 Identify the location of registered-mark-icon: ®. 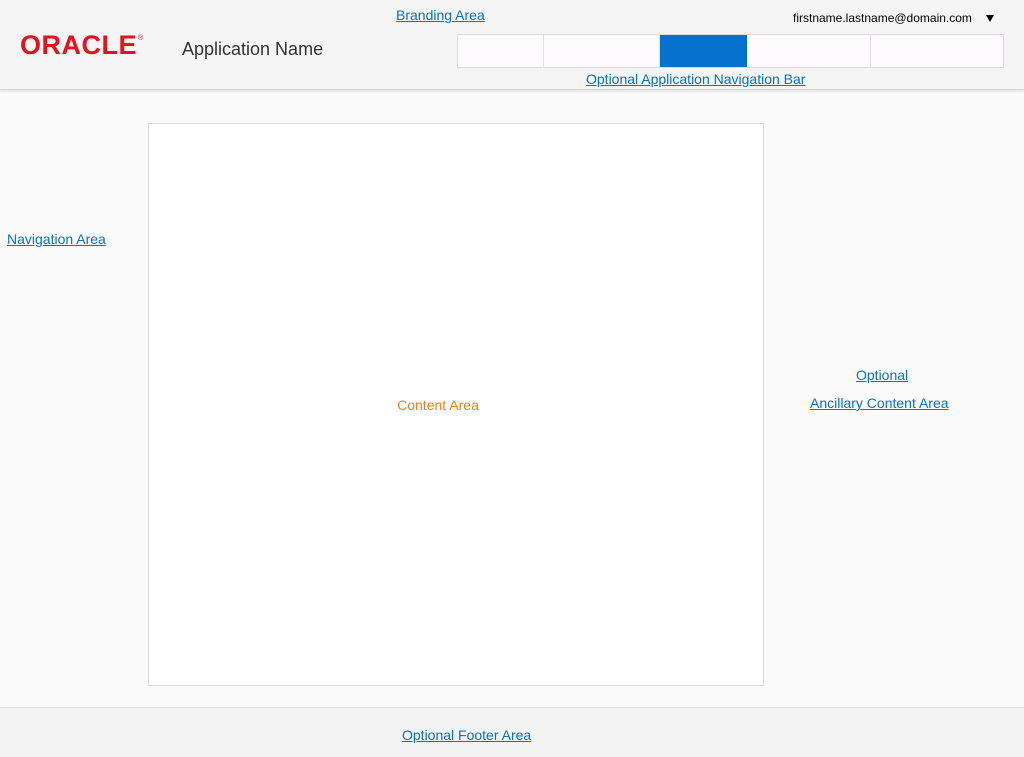
(141, 38).